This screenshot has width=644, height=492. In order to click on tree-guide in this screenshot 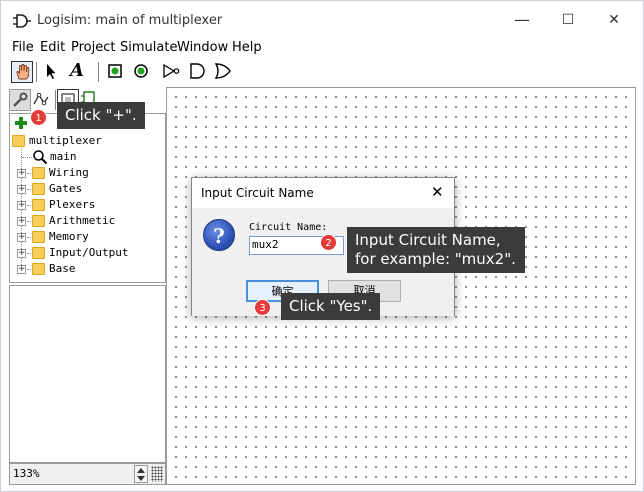, I will do `click(27, 157)`.